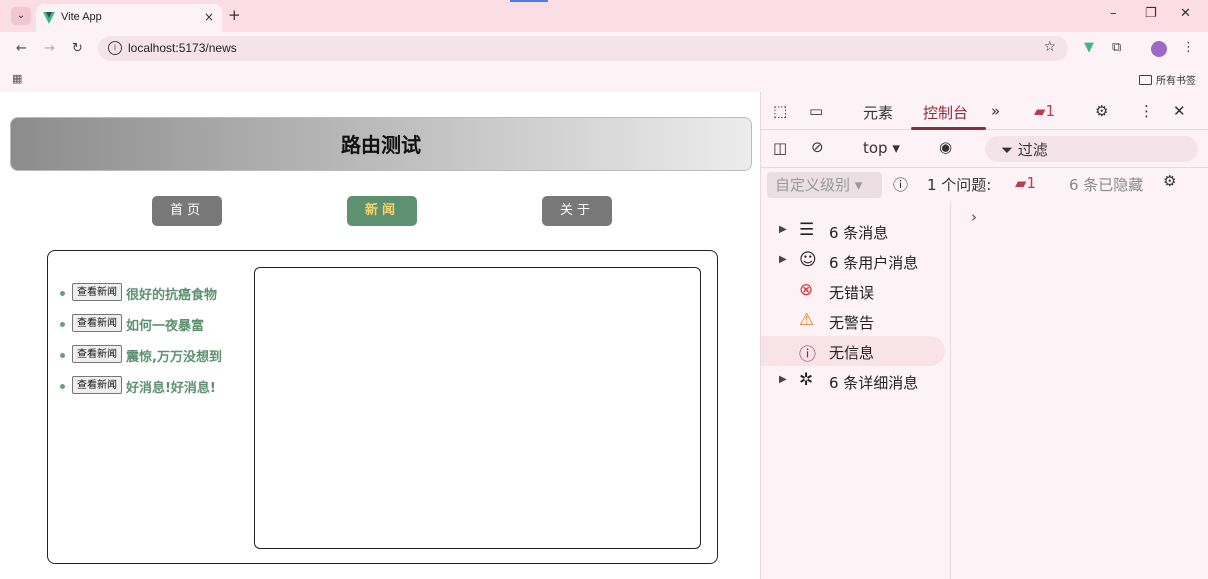 This screenshot has height=579, width=1208. What do you see at coordinates (1007, 150) in the screenshot?
I see `filter-funnel-icon: ⏷` at bounding box center [1007, 150].